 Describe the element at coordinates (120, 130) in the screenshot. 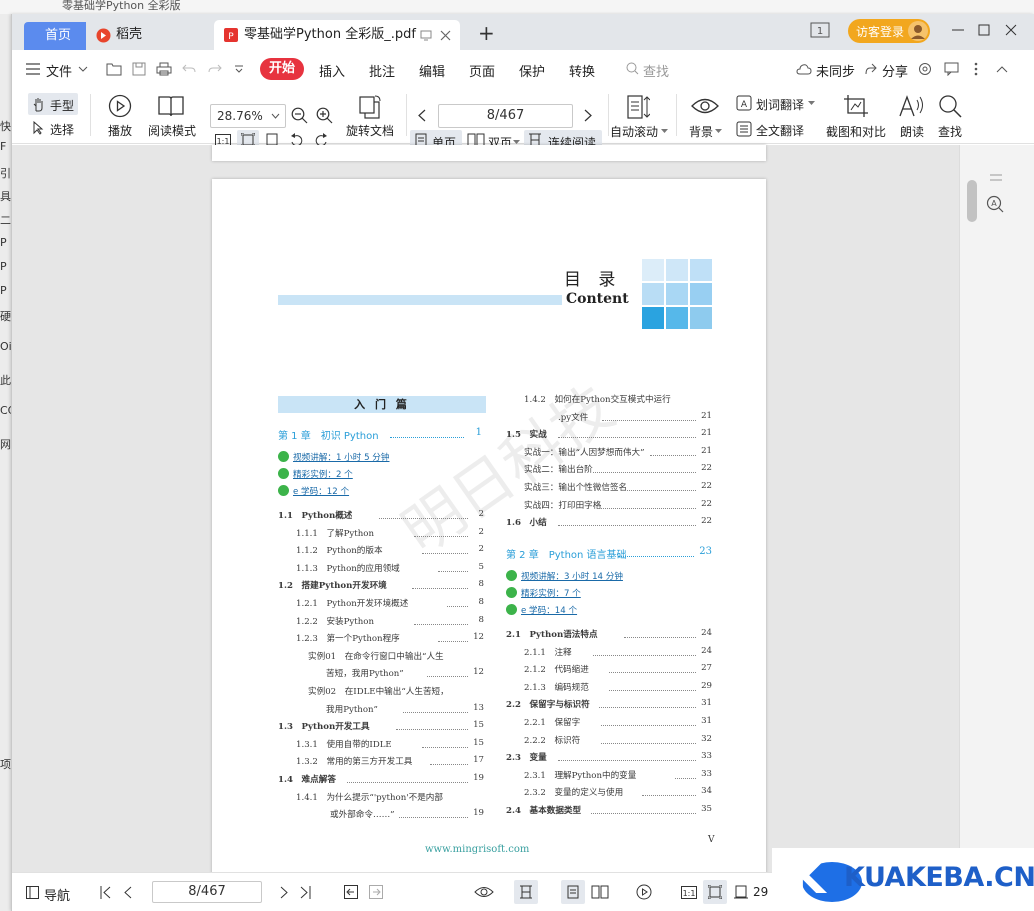

I see `play-button: 播放` at that location.